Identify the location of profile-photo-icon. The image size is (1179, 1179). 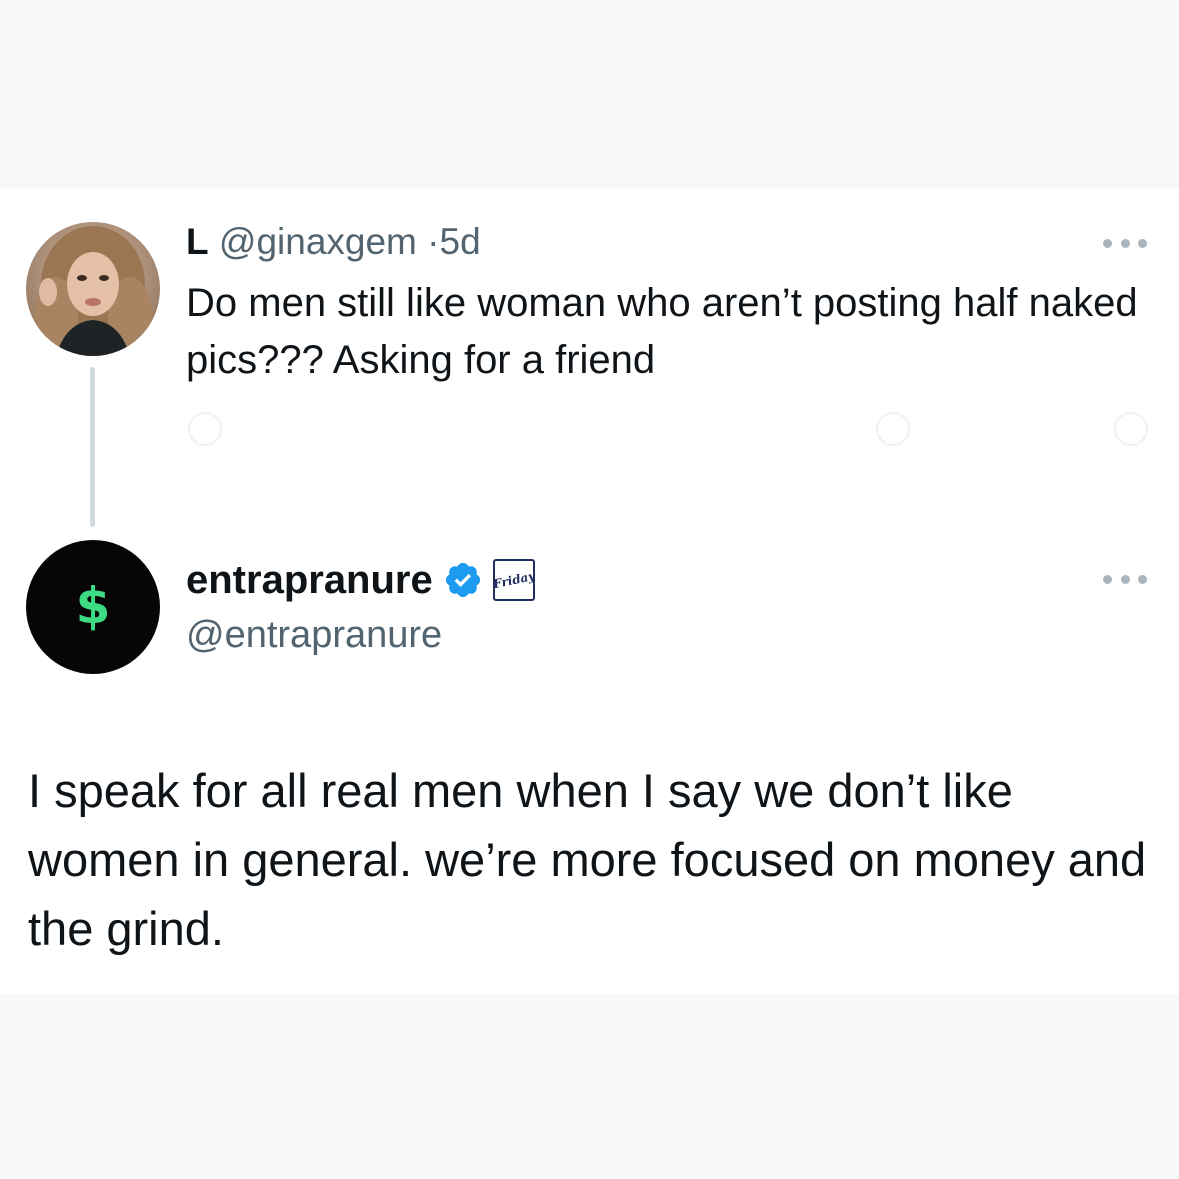
(93, 289).